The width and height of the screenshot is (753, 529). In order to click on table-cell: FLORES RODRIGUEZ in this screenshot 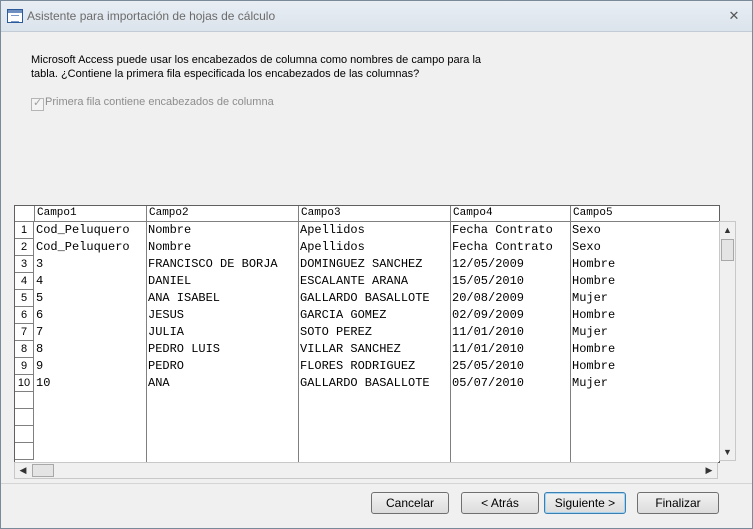, I will do `click(358, 366)`.